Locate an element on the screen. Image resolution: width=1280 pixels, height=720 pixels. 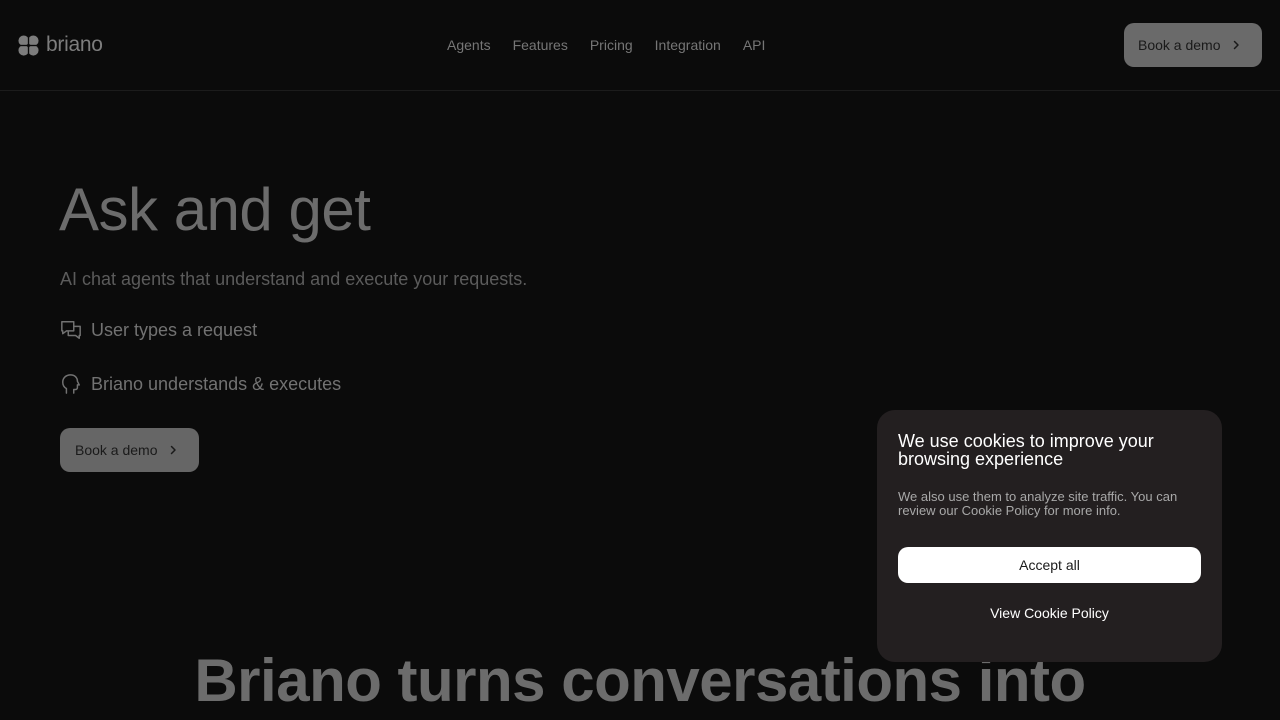
head-icon is located at coordinates (71, 384).